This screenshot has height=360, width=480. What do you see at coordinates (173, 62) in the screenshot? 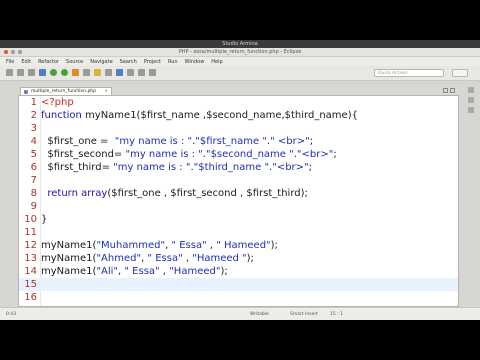
I see `menu-run: Run` at bounding box center [173, 62].